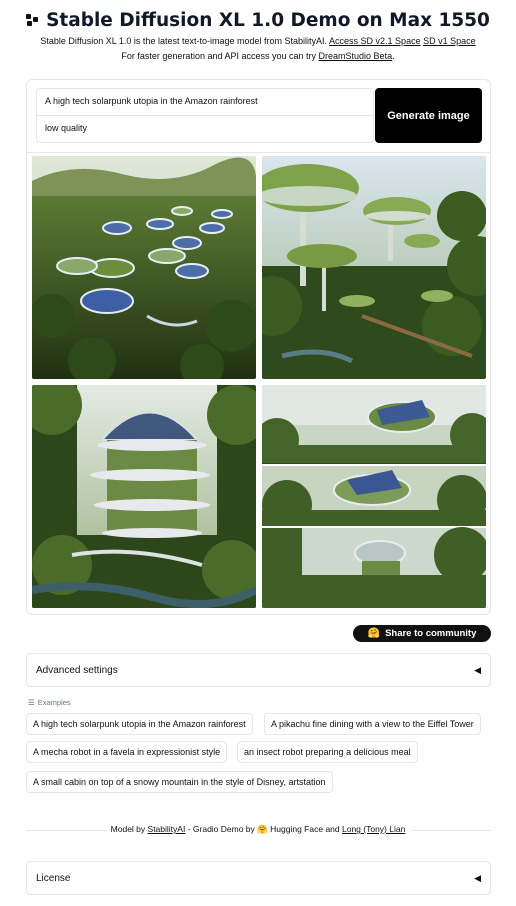  Describe the element at coordinates (49, 702) in the screenshot. I see `examples-header: ☰ Examples` at that location.